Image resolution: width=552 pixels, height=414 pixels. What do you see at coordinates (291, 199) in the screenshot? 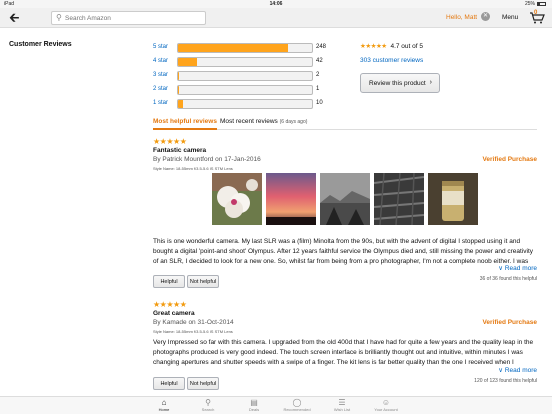
I see `review-image-sunset` at bounding box center [291, 199].